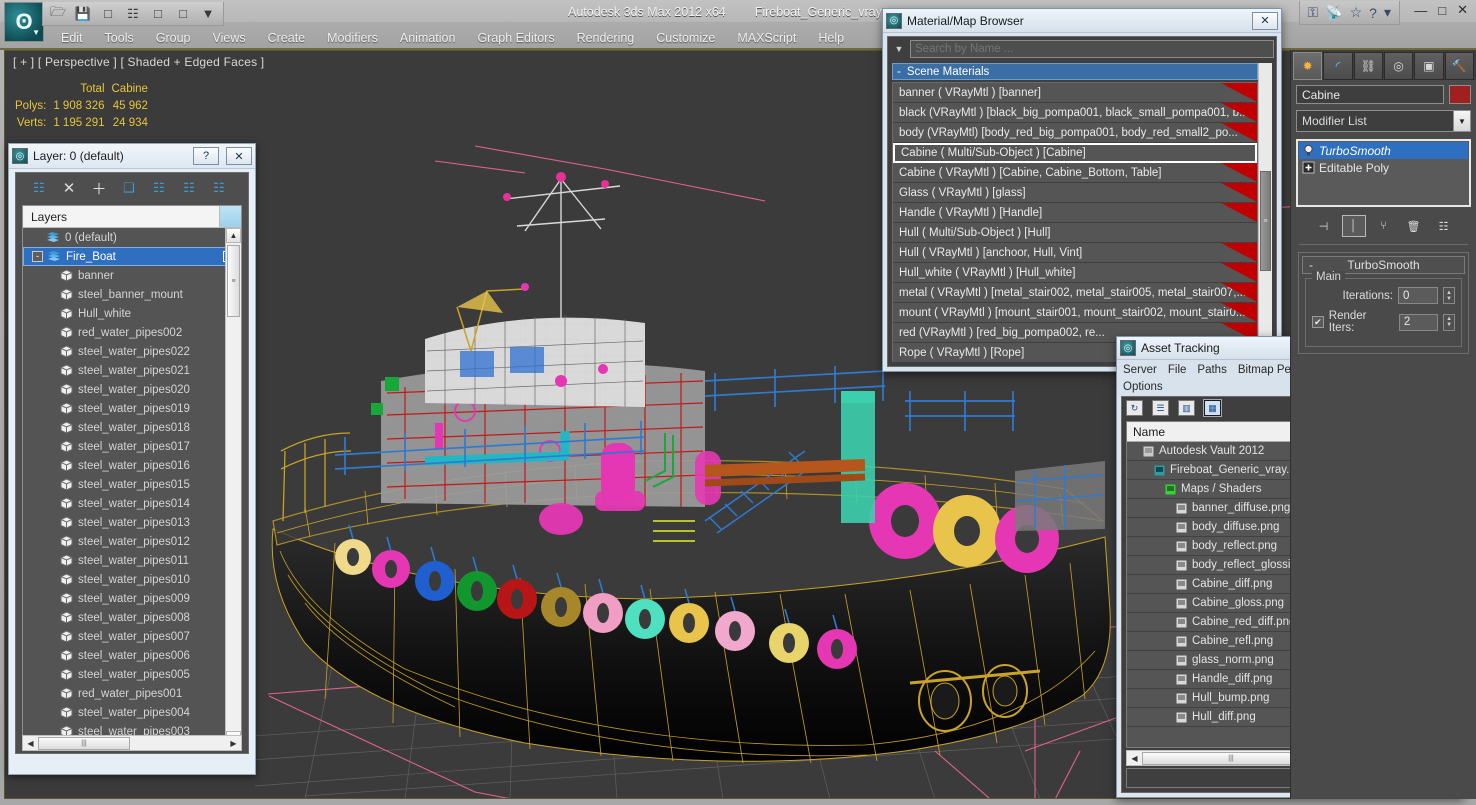  Describe the element at coordinates (219, 188) in the screenshot. I see `layer-properties-icon: ☷` at that location.